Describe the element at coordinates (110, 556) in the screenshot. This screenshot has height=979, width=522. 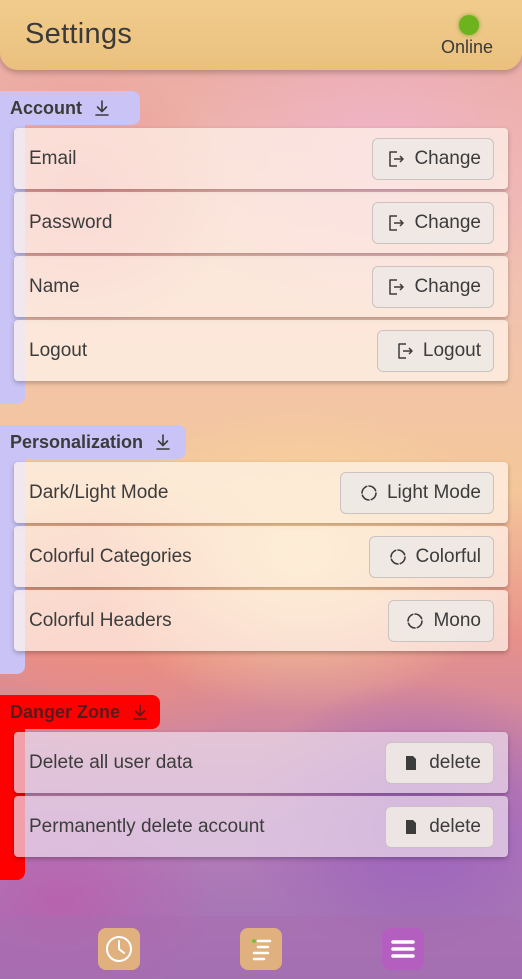
I see `row-label: Colorful Categories` at that location.